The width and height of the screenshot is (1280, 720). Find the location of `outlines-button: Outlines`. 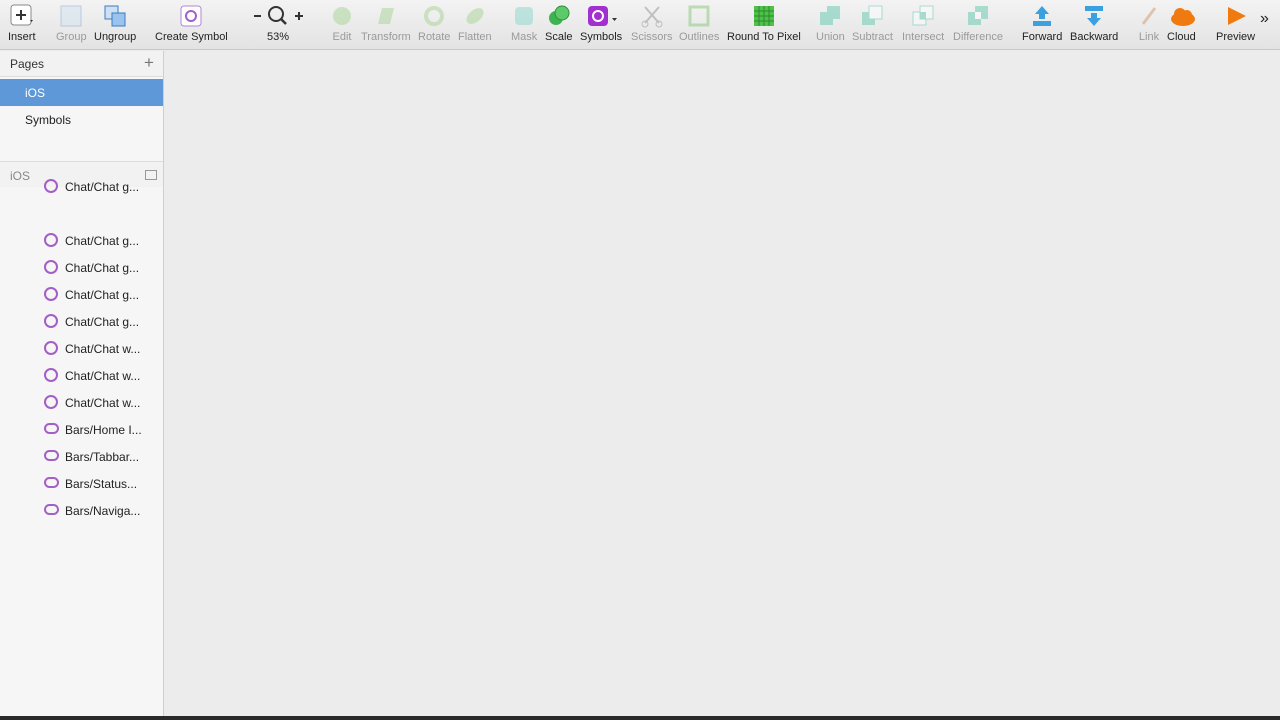

outlines-button: Outlines is located at coordinates (699, 26).